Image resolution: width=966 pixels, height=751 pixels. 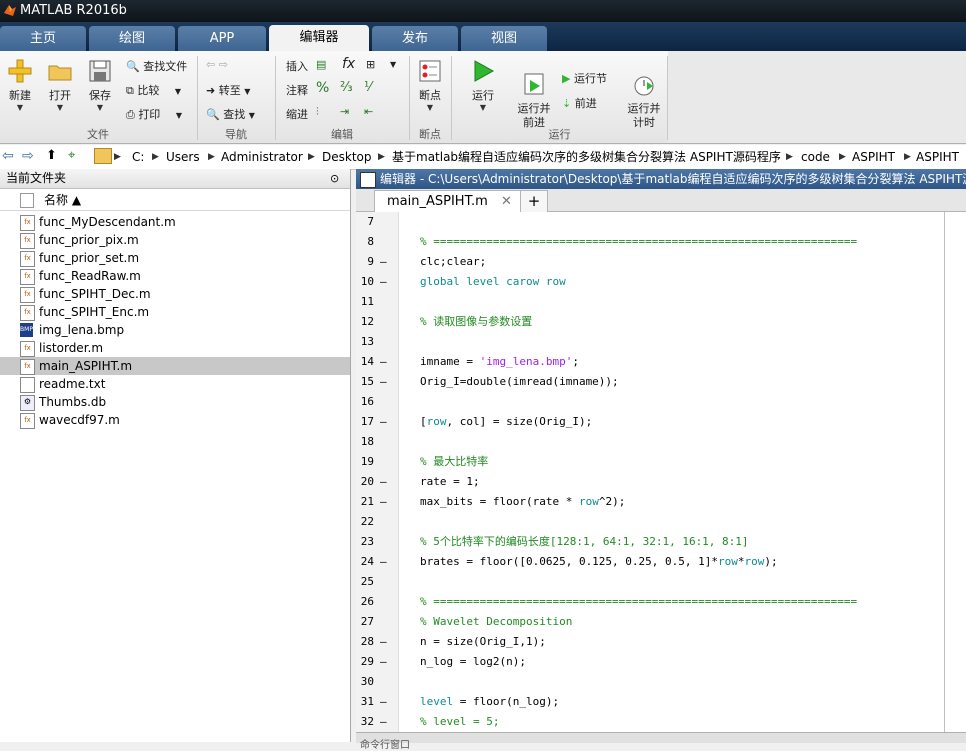 I want to click on code-line: 11, so click(x=656, y=302).